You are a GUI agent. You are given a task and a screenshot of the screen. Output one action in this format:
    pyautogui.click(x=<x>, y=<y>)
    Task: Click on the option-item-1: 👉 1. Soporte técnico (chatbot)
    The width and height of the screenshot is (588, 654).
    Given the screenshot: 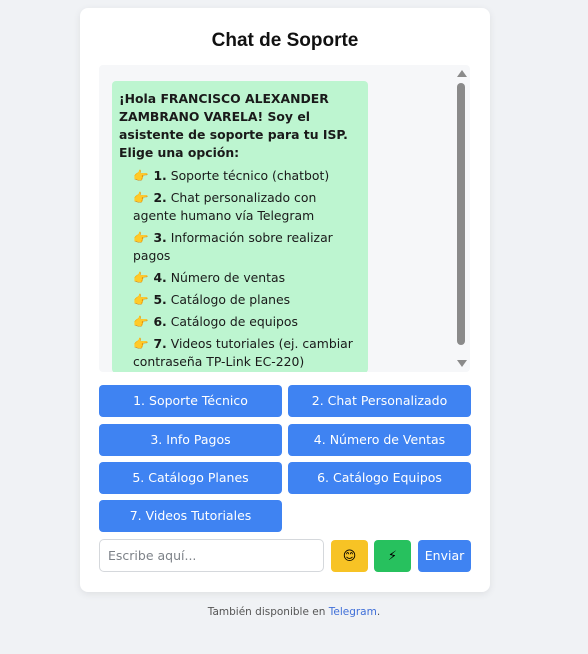 What is the action you would take?
    pyautogui.click(x=238, y=176)
    